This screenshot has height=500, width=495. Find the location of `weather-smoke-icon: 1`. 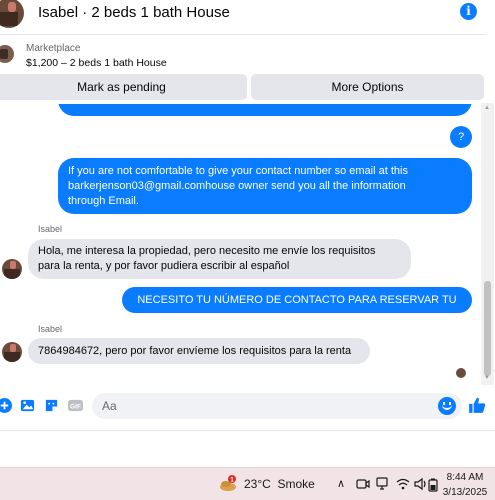

weather-smoke-icon: 1 is located at coordinates (228, 484).